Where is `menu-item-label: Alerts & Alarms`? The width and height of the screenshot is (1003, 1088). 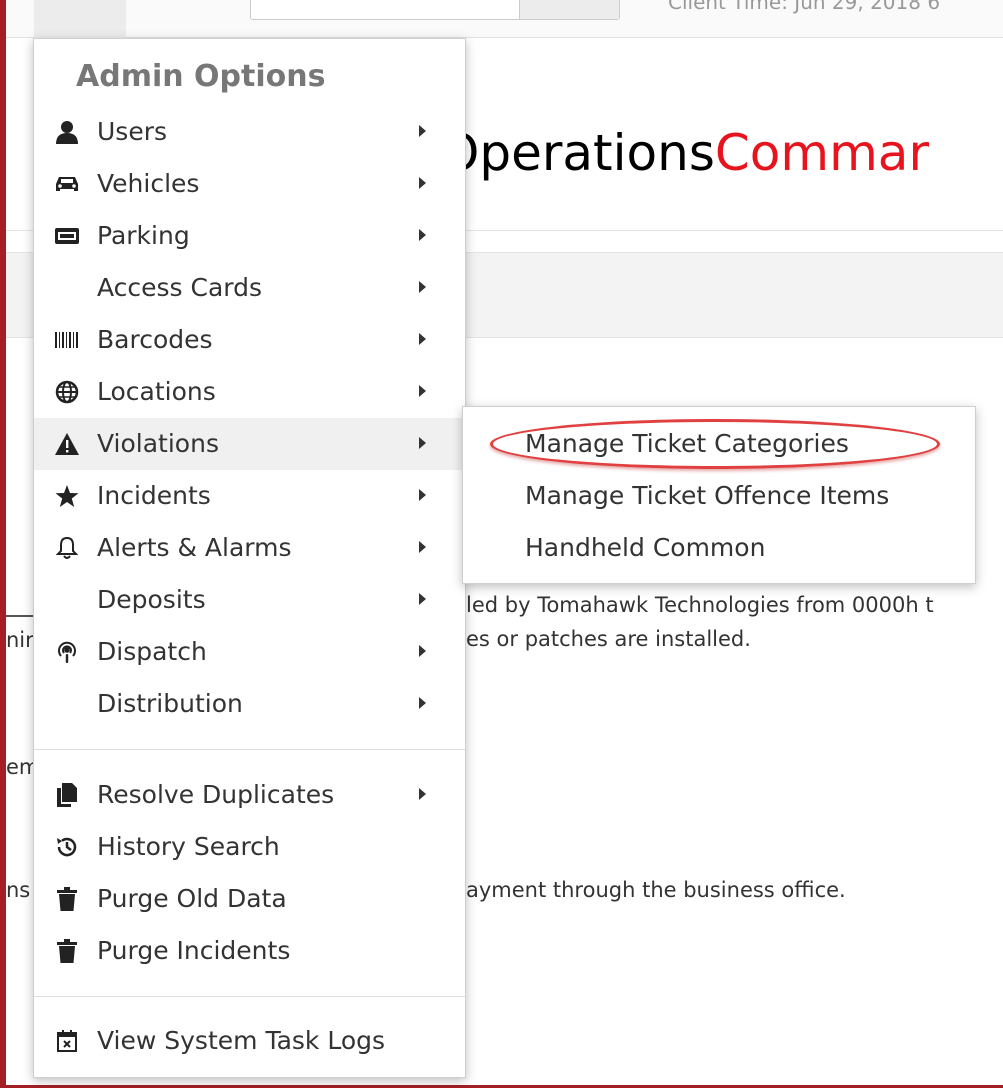
menu-item-label: Alerts & Alarms is located at coordinates (194, 547).